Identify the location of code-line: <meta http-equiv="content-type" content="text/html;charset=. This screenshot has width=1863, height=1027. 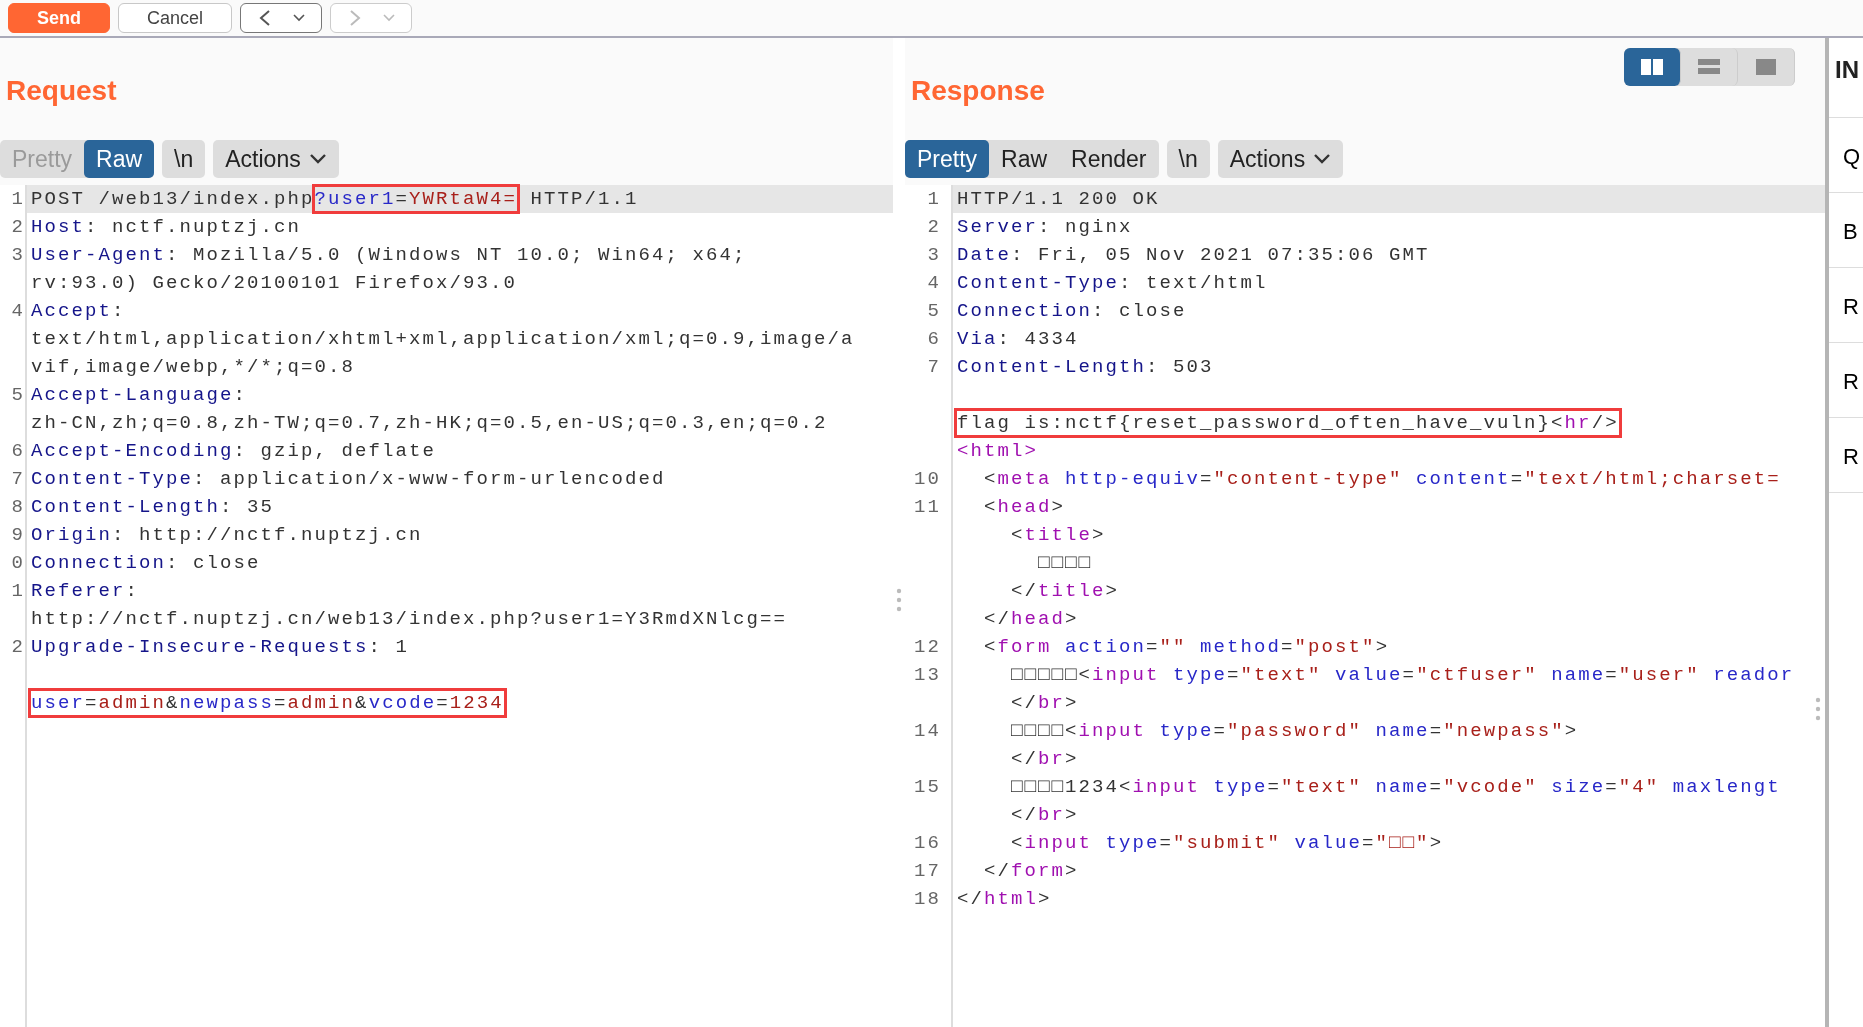
(1382, 479).